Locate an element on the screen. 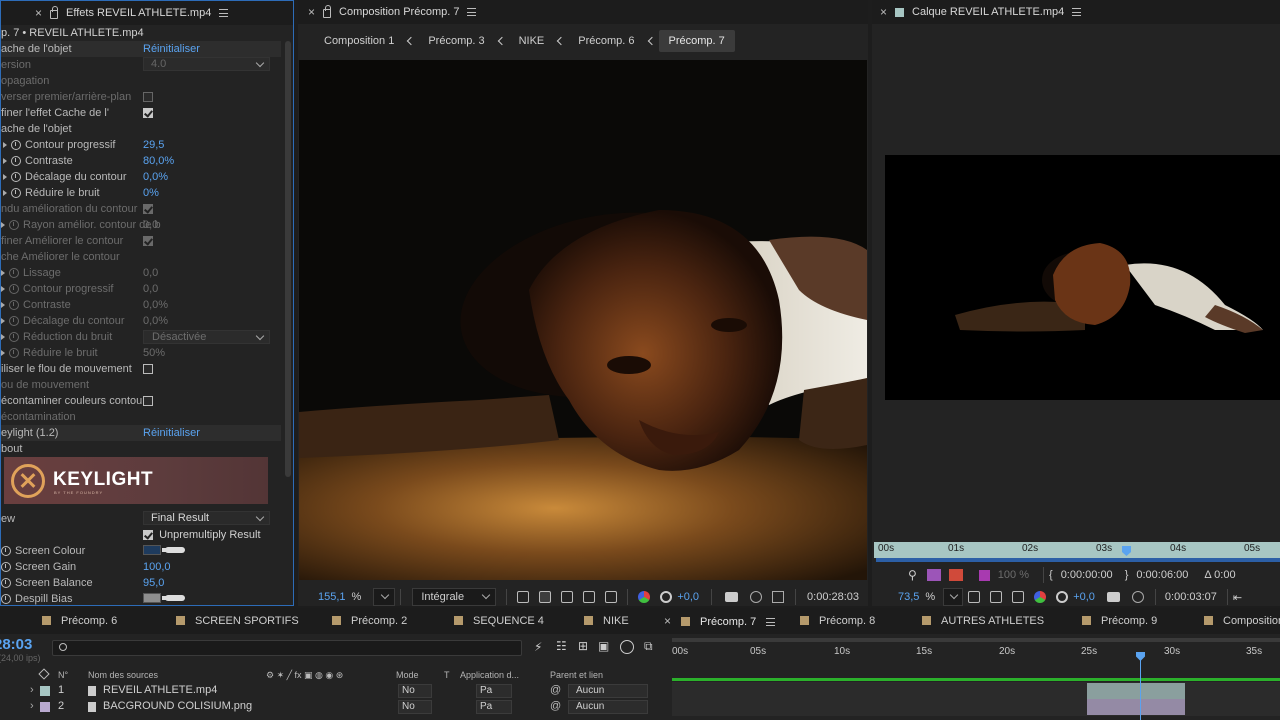  property-value: 50% is located at coordinates (154, 353).